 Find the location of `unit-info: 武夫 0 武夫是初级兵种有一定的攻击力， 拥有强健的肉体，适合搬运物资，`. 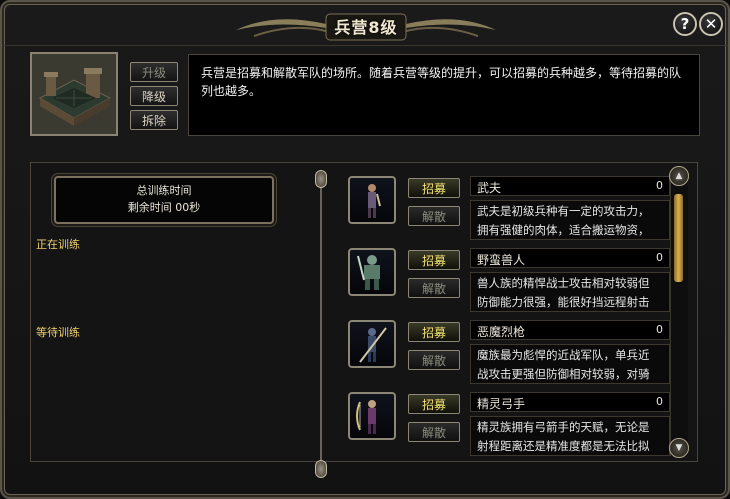

unit-info: 武夫 0 武夫是初级兵种有一定的攻击力， 拥有强健的肉体，适合搬运物资， is located at coordinates (570, 209).